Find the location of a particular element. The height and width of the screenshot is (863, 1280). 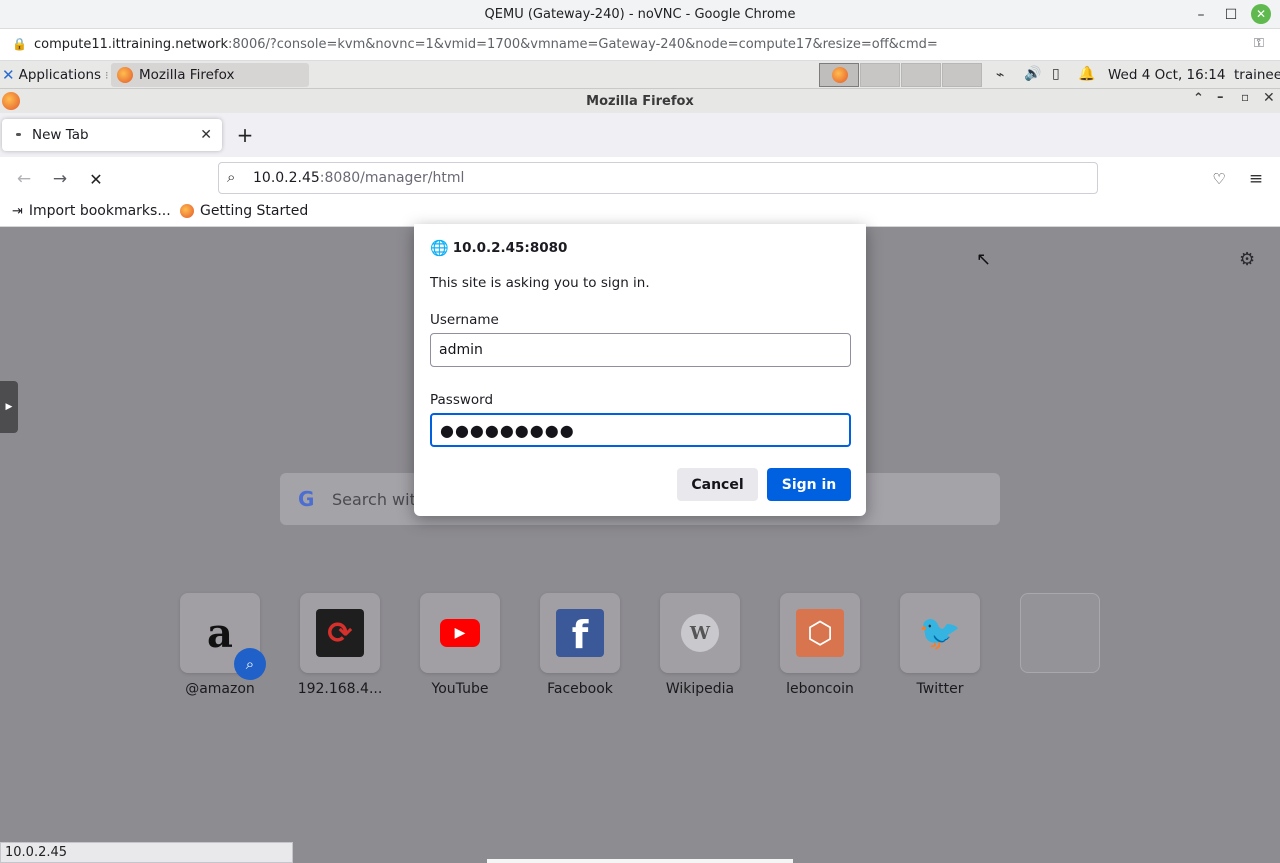

twitter-bird-icon: 🐦 is located at coordinates (940, 633).